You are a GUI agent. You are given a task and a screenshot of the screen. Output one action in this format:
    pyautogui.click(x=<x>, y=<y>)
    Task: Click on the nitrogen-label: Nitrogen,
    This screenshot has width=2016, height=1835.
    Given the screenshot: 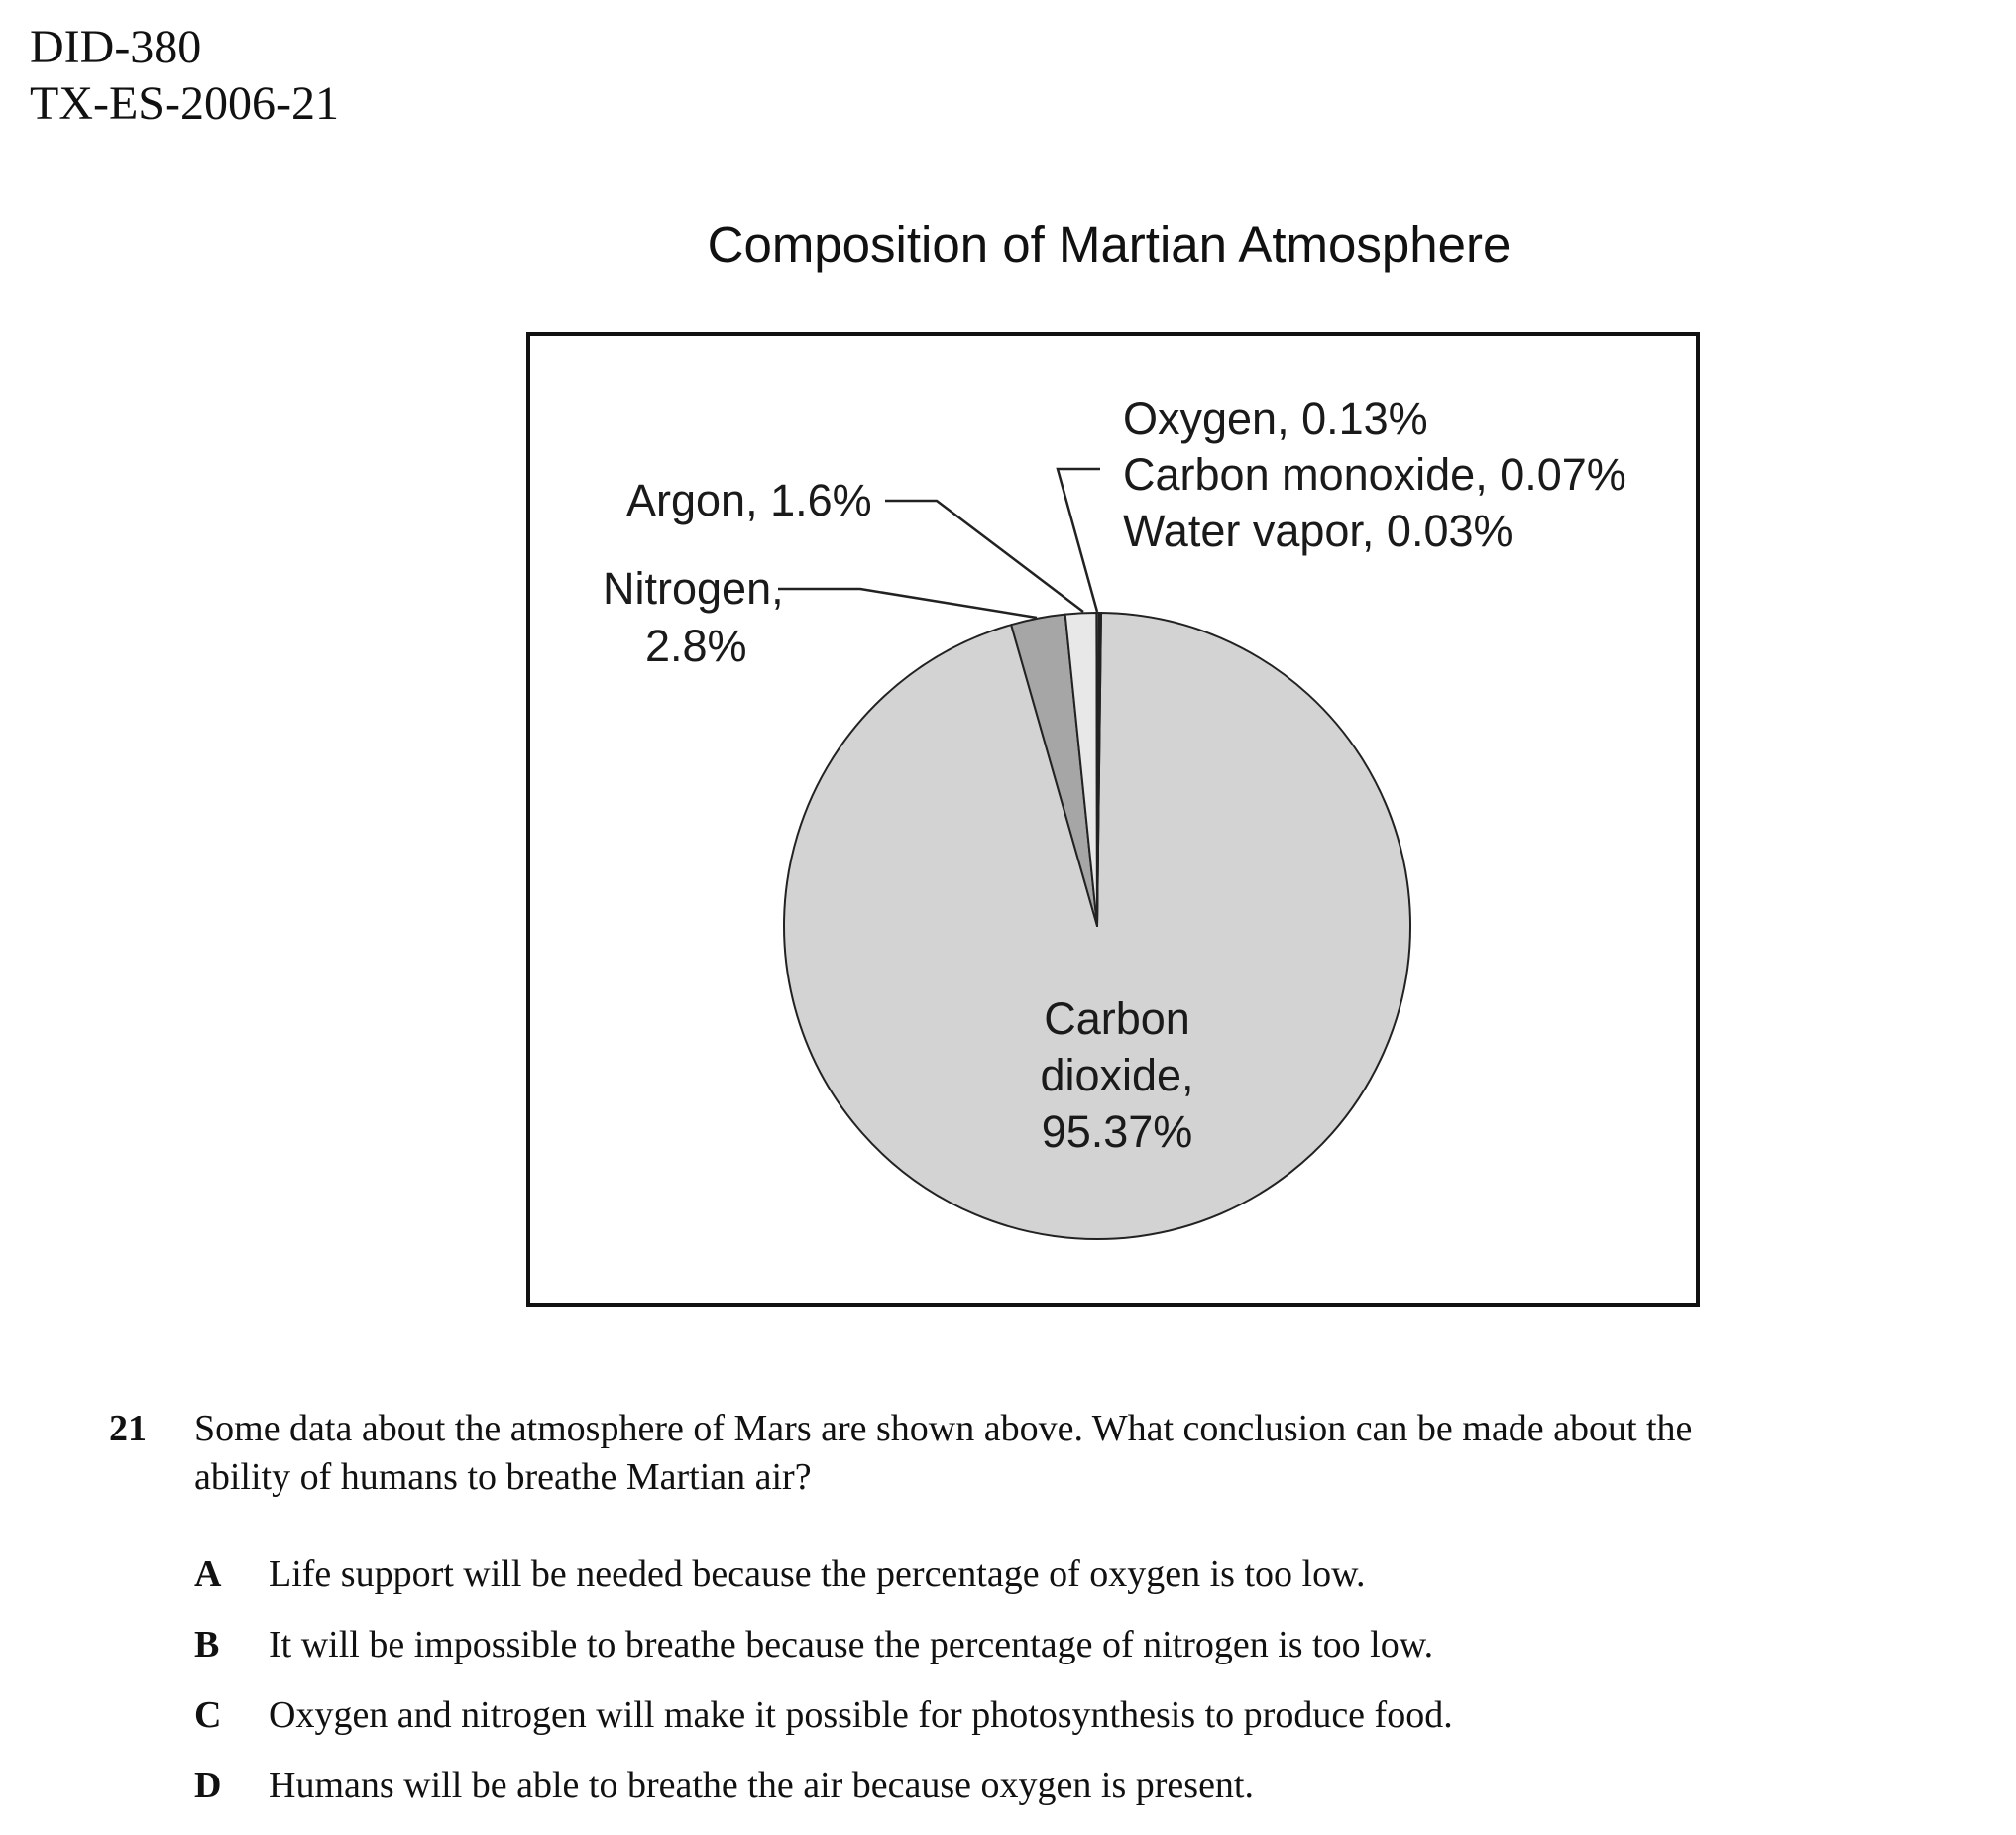 What is the action you would take?
    pyautogui.click(x=693, y=588)
    